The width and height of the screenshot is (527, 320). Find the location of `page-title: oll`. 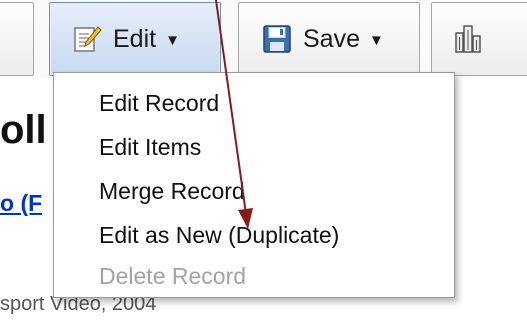

page-title: oll is located at coordinates (23, 130).